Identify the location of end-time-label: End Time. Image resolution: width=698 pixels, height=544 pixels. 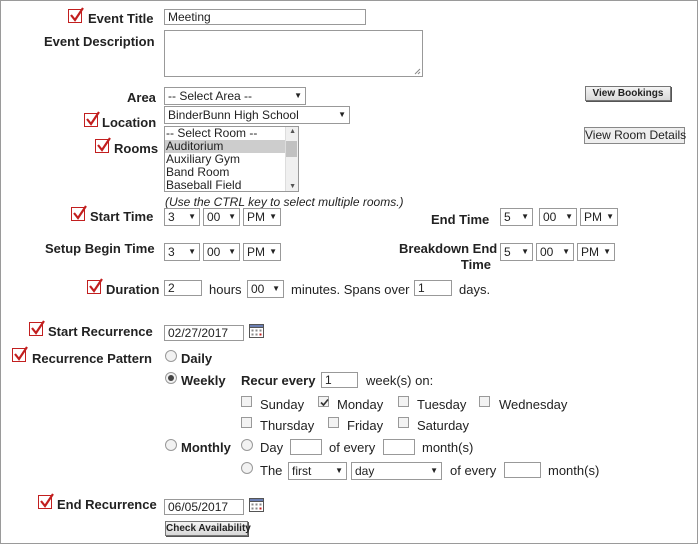
(460, 219).